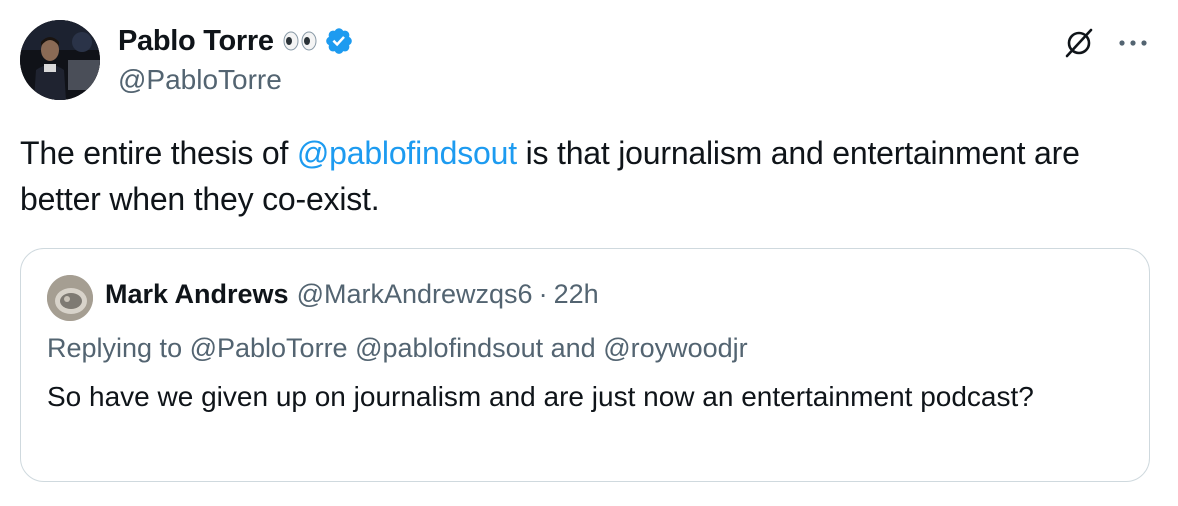 The image size is (1178, 506). What do you see at coordinates (573, 348) in the screenshot?
I see `replying-to-and: and` at bounding box center [573, 348].